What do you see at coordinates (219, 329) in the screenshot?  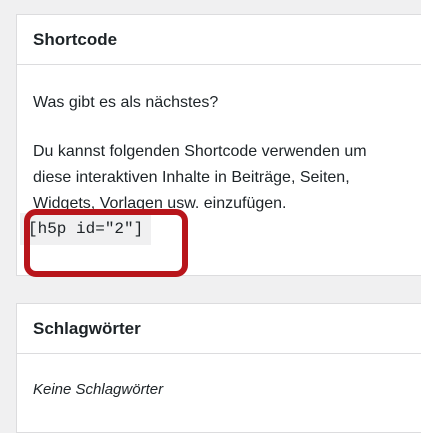 I see `tags-panel-header: Schlagwörter` at bounding box center [219, 329].